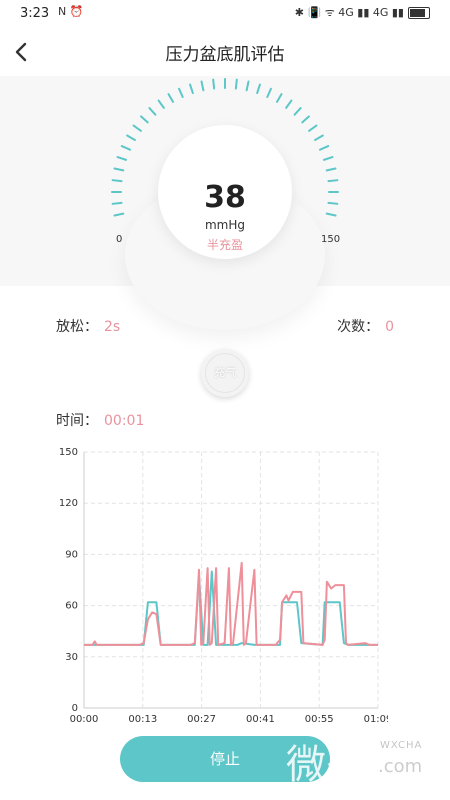 This screenshot has width=450, height=800. What do you see at coordinates (349, 12) in the screenshot?
I see `signal-icons: ✱ 📳 ᯤ 4G ▮▮ 4G ▮▮` at bounding box center [349, 12].